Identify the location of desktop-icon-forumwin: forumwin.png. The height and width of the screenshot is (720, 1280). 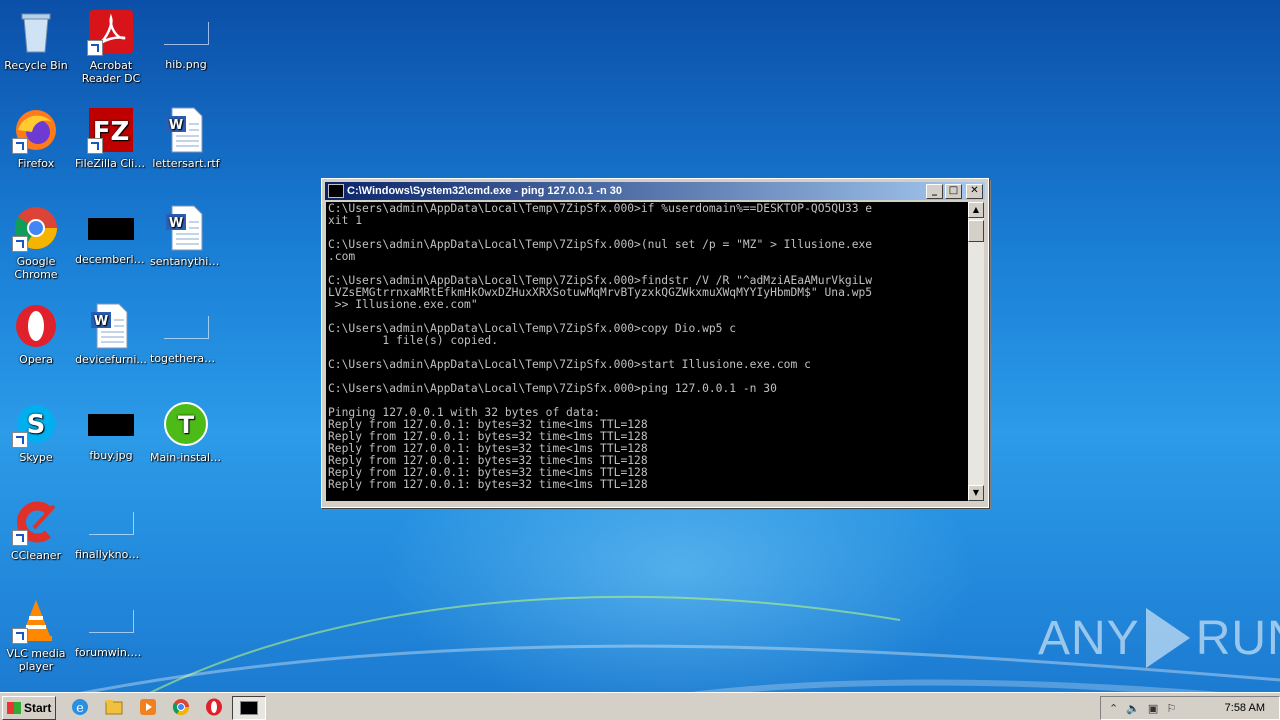
(111, 627).